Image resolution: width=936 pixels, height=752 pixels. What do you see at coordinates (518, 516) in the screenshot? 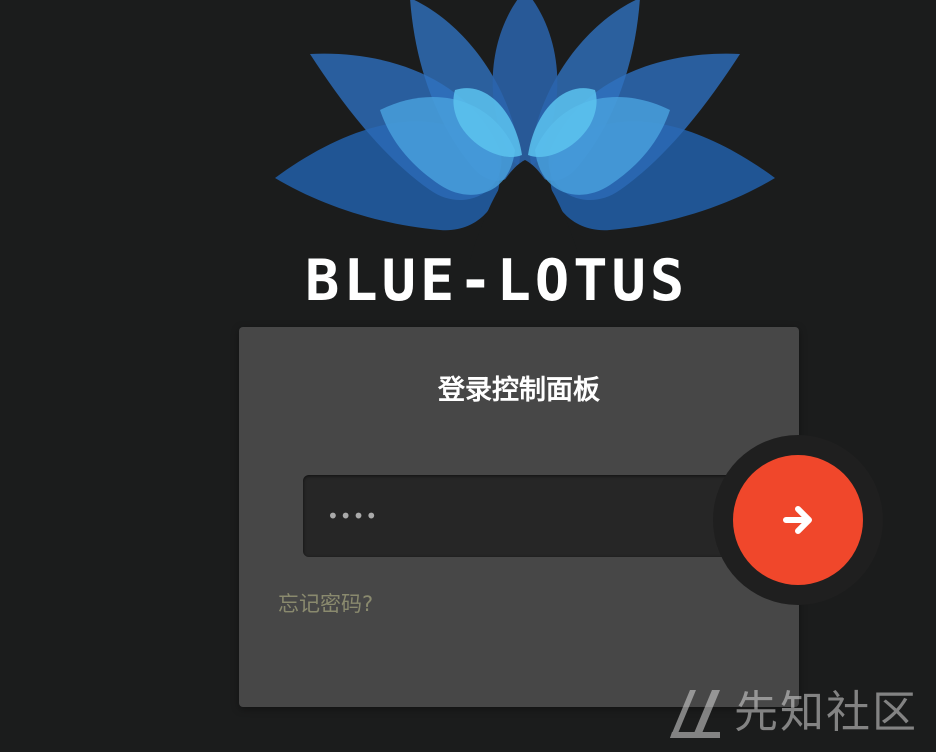
I see `password-field` at bounding box center [518, 516].